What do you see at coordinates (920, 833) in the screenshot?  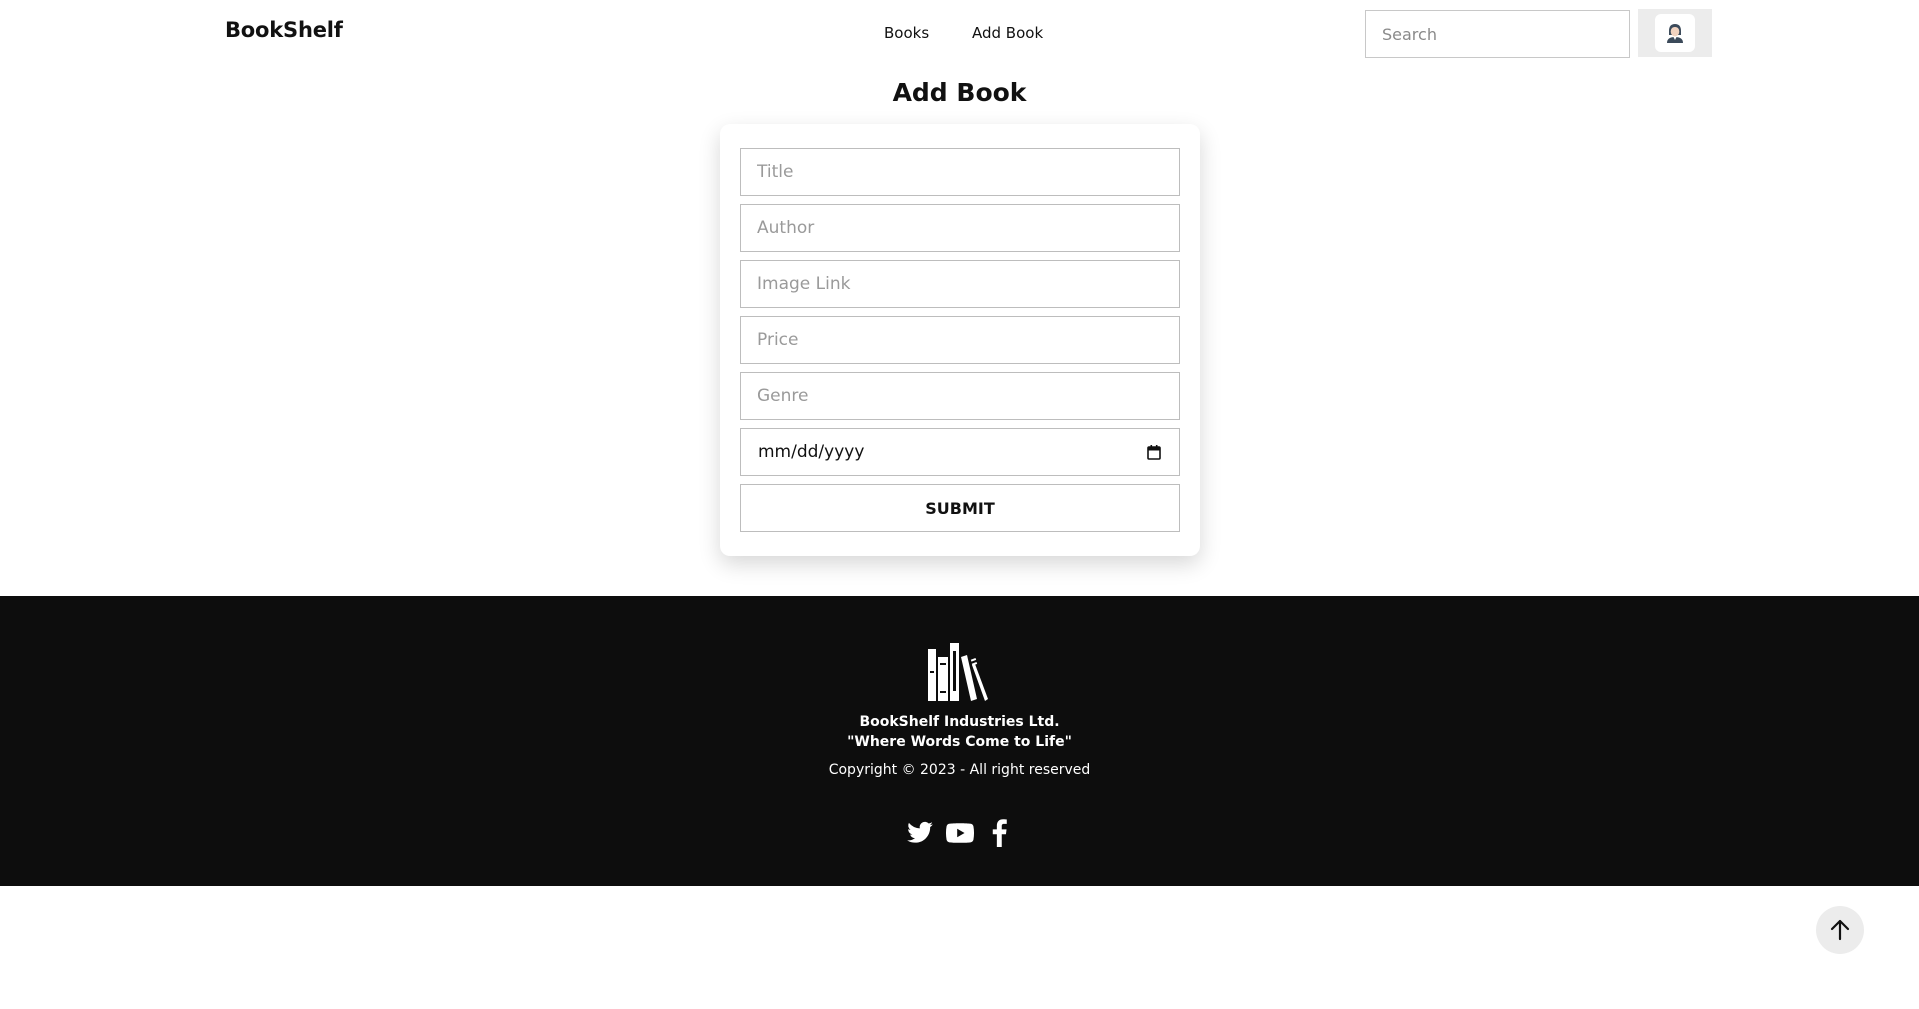 I see `twitter-icon` at bounding box center [920, 833].